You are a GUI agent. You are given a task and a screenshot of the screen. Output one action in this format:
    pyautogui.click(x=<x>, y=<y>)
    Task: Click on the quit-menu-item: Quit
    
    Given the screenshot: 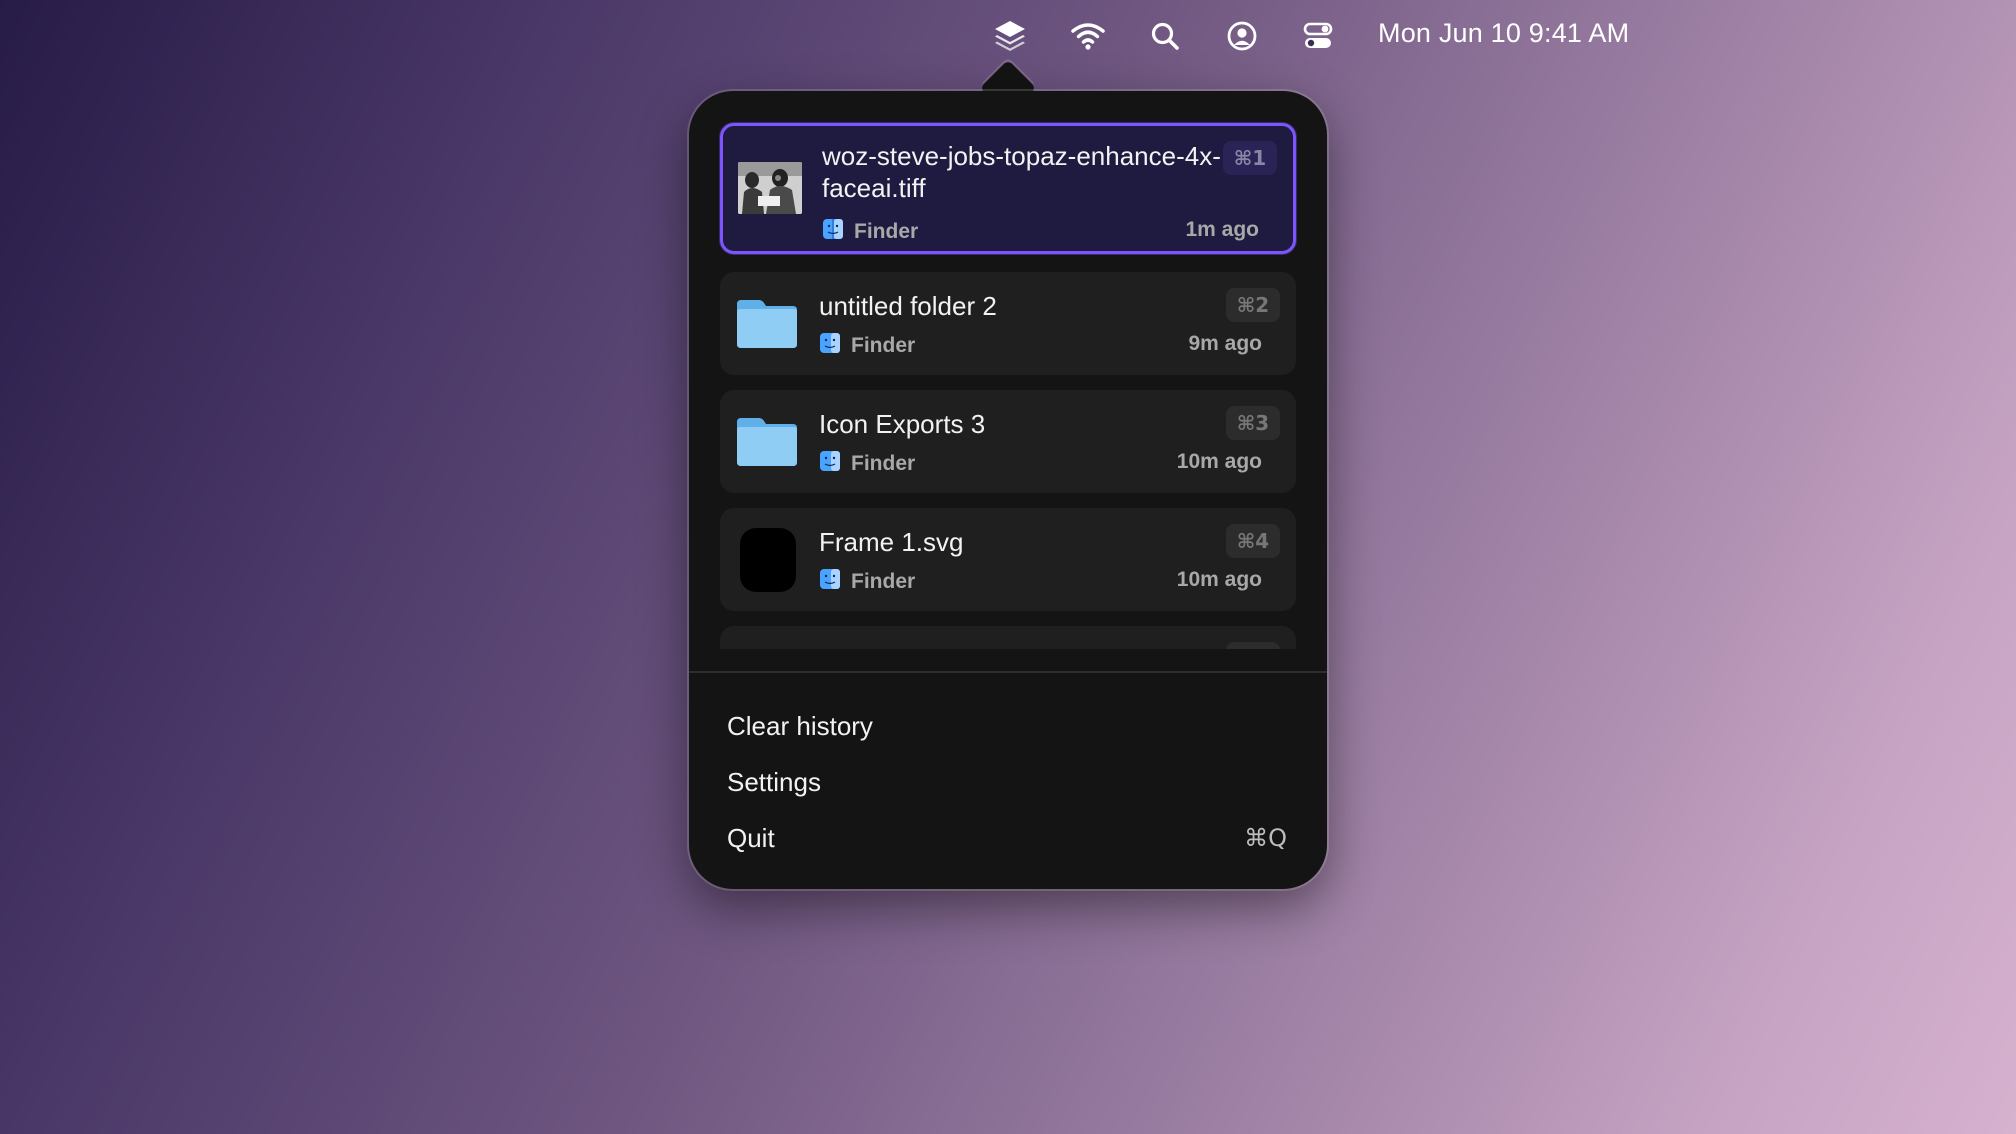 What is the action you would take?
    pyautogui.click(x=751, y=838)
    